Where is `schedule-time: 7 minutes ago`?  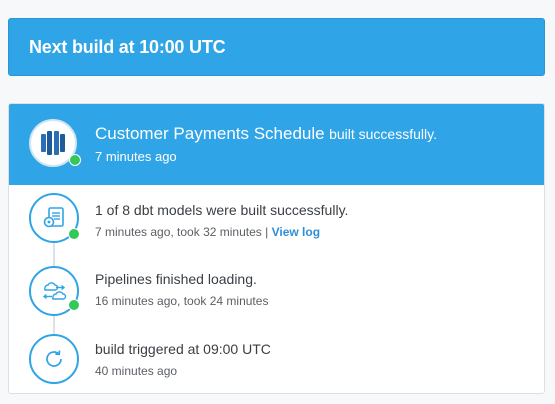
schedule-time: 7 minutes ago is located at coordinates (136, 156).